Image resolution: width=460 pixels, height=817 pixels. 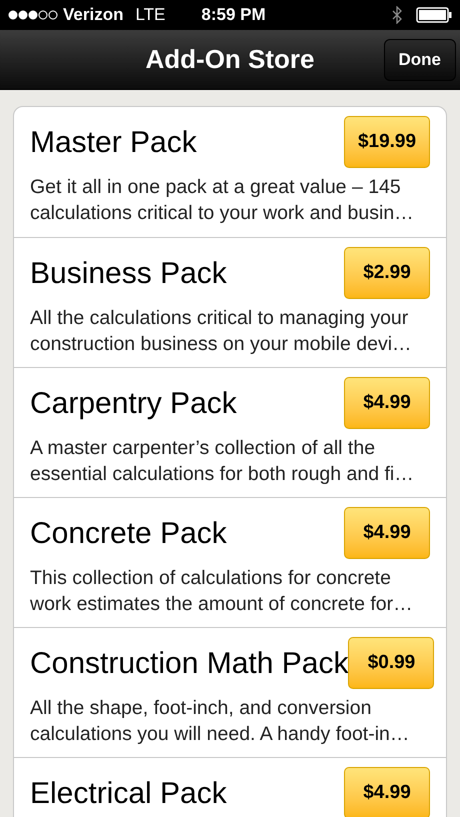 I want to click on signal-icon, so click(x=33, y=15).